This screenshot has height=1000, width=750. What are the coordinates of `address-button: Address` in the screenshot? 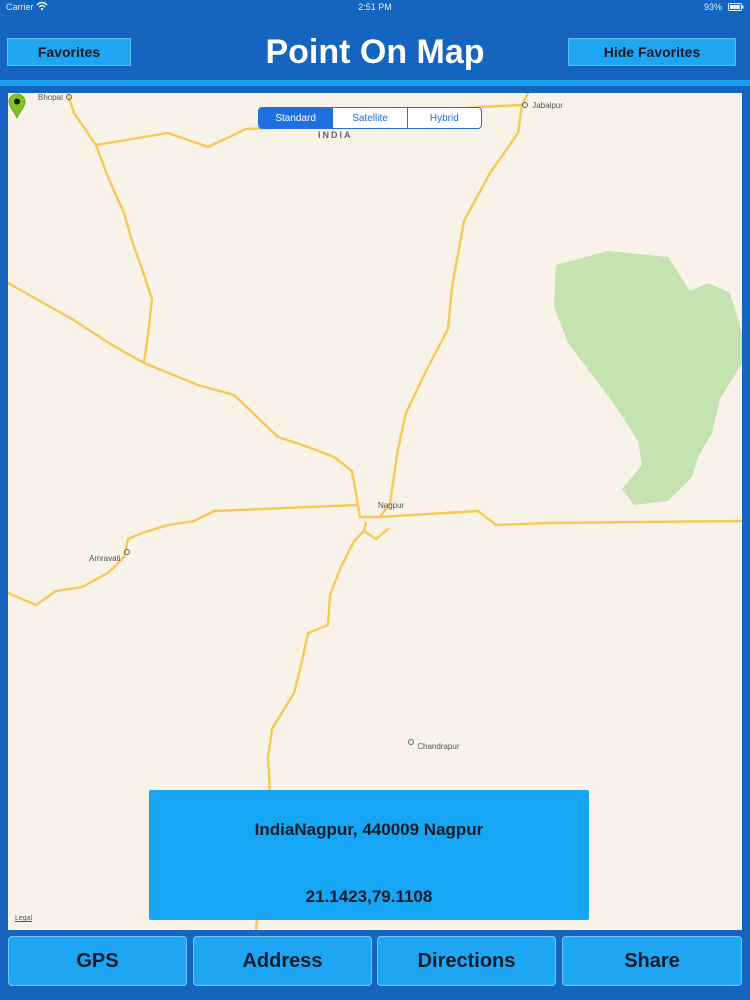 It's located at (282, 961).